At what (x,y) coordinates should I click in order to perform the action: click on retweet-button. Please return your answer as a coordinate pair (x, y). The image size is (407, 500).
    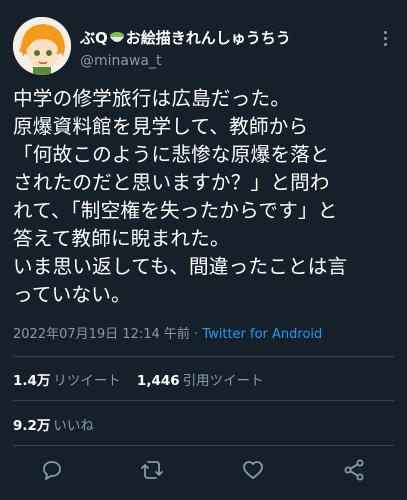
    Looking at the image, I should click on (152, 470).